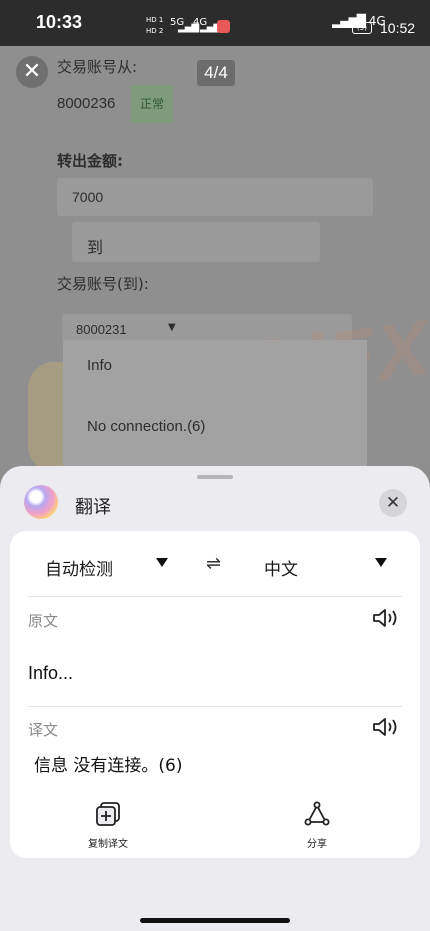 This screenshot has width=430, height=931. I want to click on sheet-close-button: ✕, so click(393, 503).